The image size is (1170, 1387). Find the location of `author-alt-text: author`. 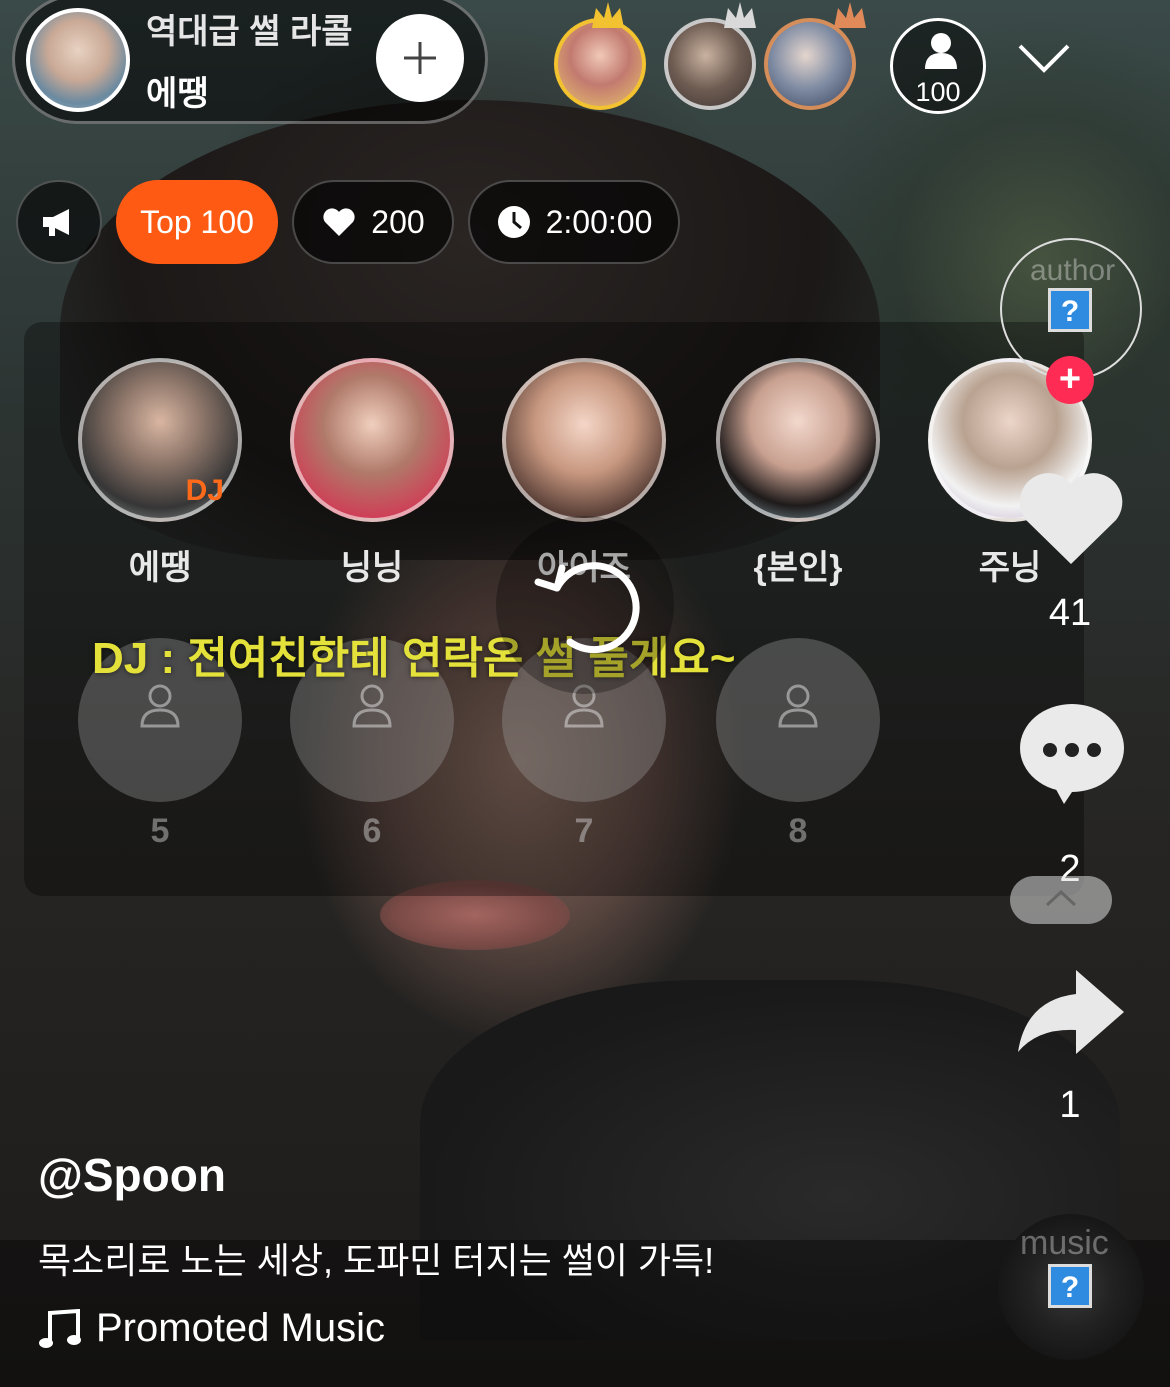

author-alt-text: author is located at coordinates (1073, 270).